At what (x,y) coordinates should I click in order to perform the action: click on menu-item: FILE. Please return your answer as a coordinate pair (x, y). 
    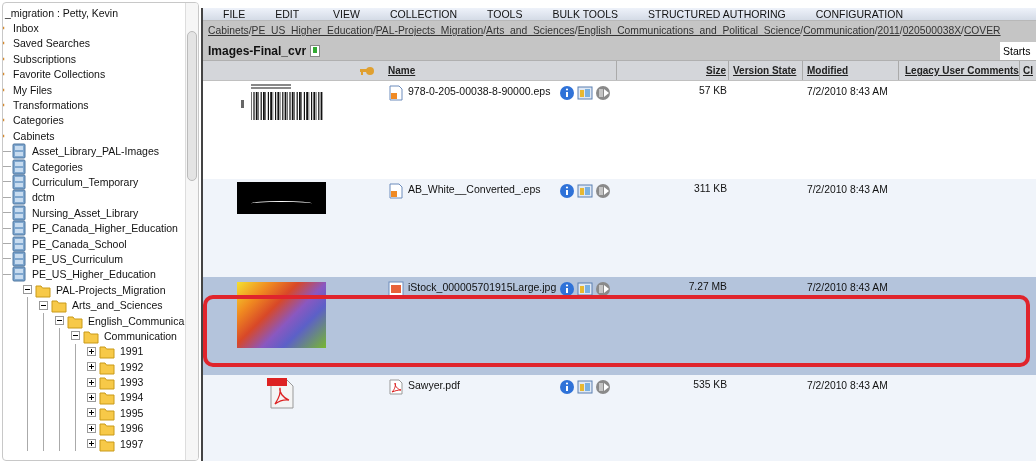
    Looking at the image, I should click on (234, 14).